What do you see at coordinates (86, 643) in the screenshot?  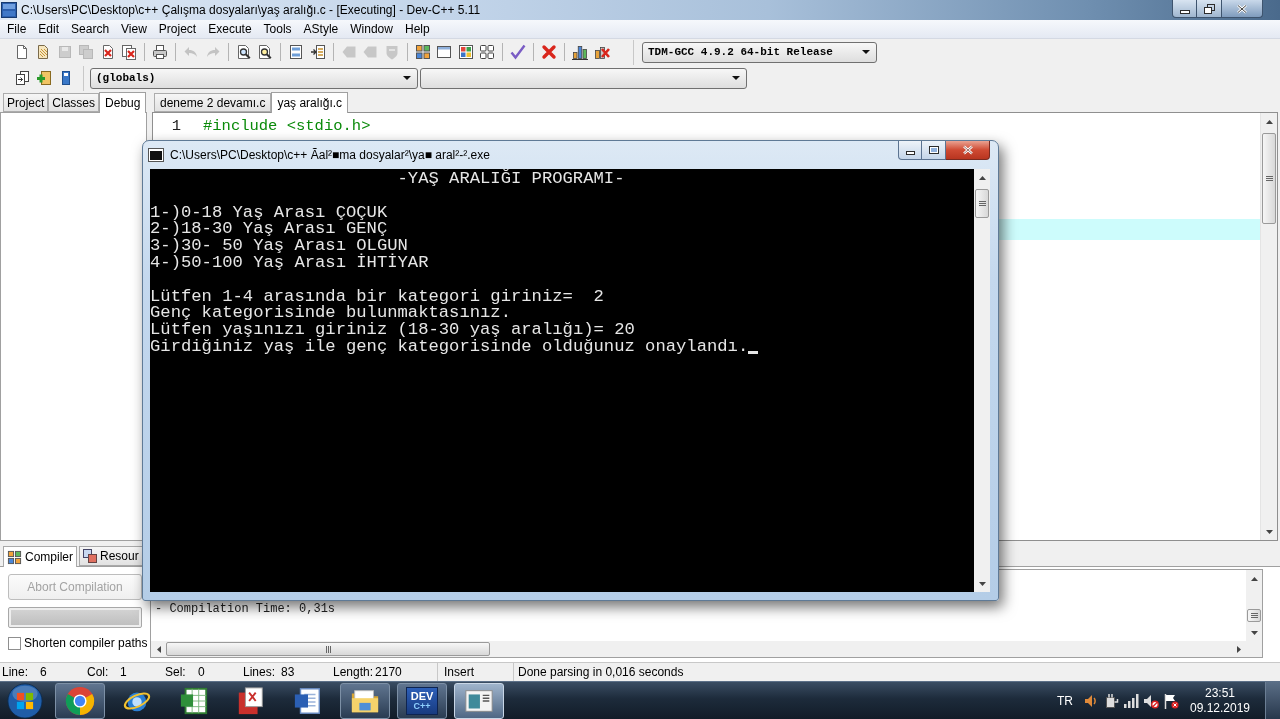 I see `checkbox-label: Shorten compiler paths` at bounding box center [86, 643].